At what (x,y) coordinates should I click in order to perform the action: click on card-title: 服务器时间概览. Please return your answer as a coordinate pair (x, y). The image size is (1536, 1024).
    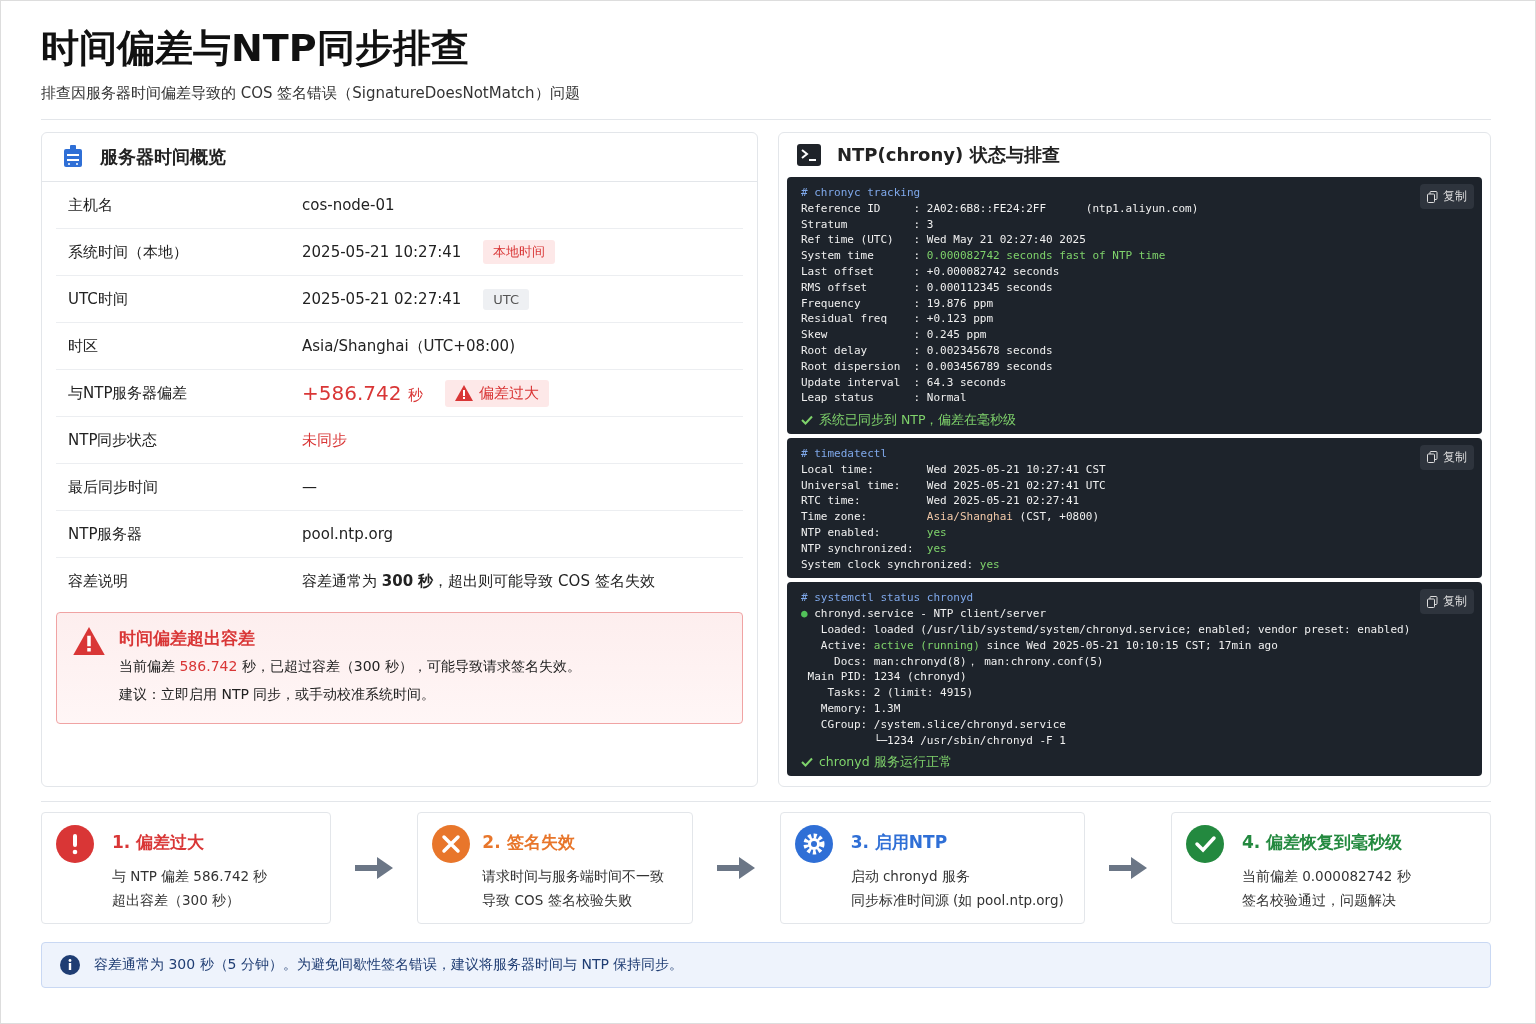
    Looking at the image, I should click on (163, 157).